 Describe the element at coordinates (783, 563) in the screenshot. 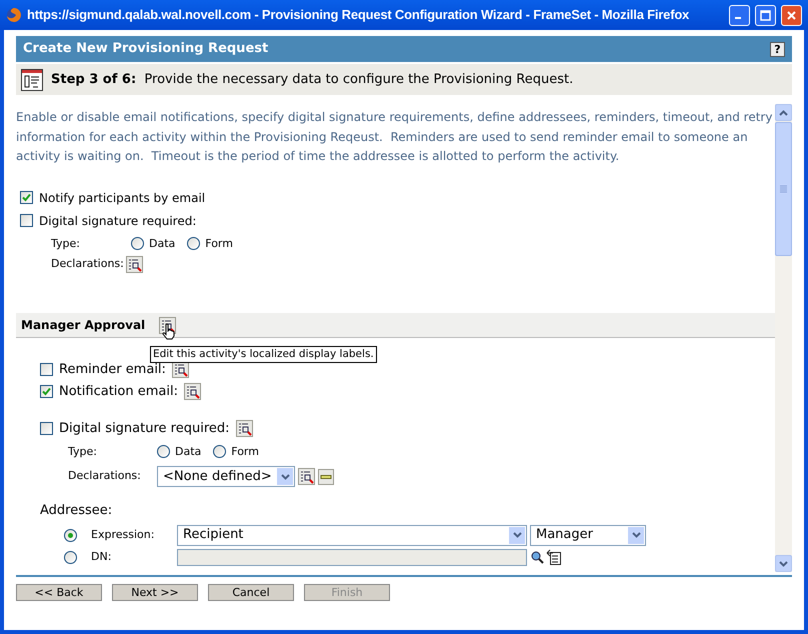

I see `scroll-down-icon` at that location.